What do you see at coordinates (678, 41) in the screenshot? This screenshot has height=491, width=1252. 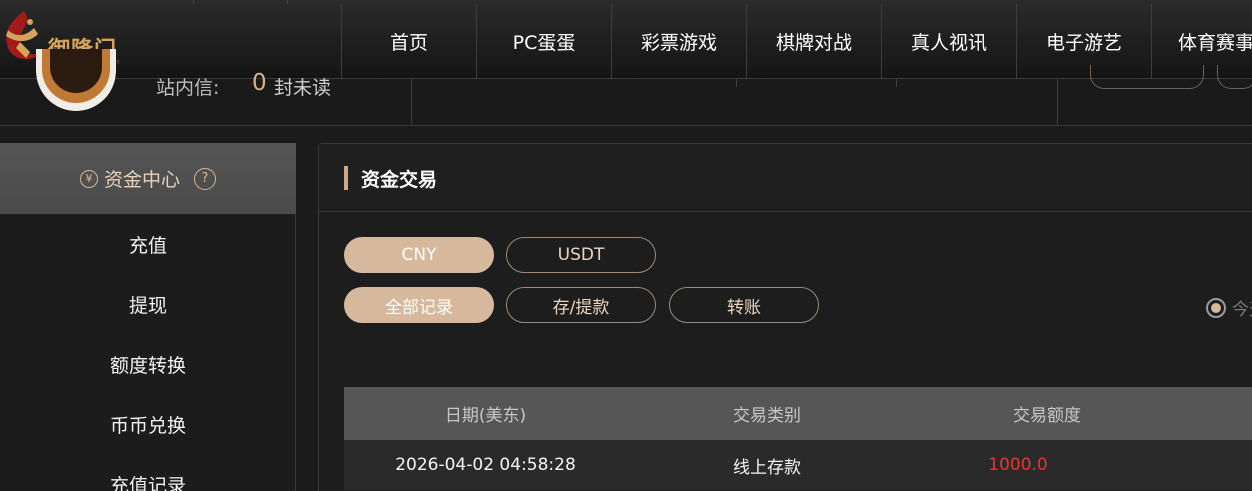 I see `nav-item-lottery: 彩票游戏` at bounding box center [678, 41].